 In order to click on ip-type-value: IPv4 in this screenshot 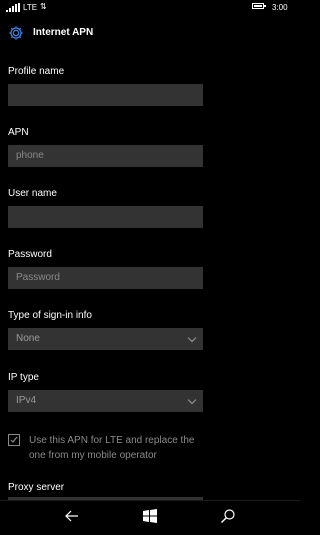, I will do `click(26, 400)`.